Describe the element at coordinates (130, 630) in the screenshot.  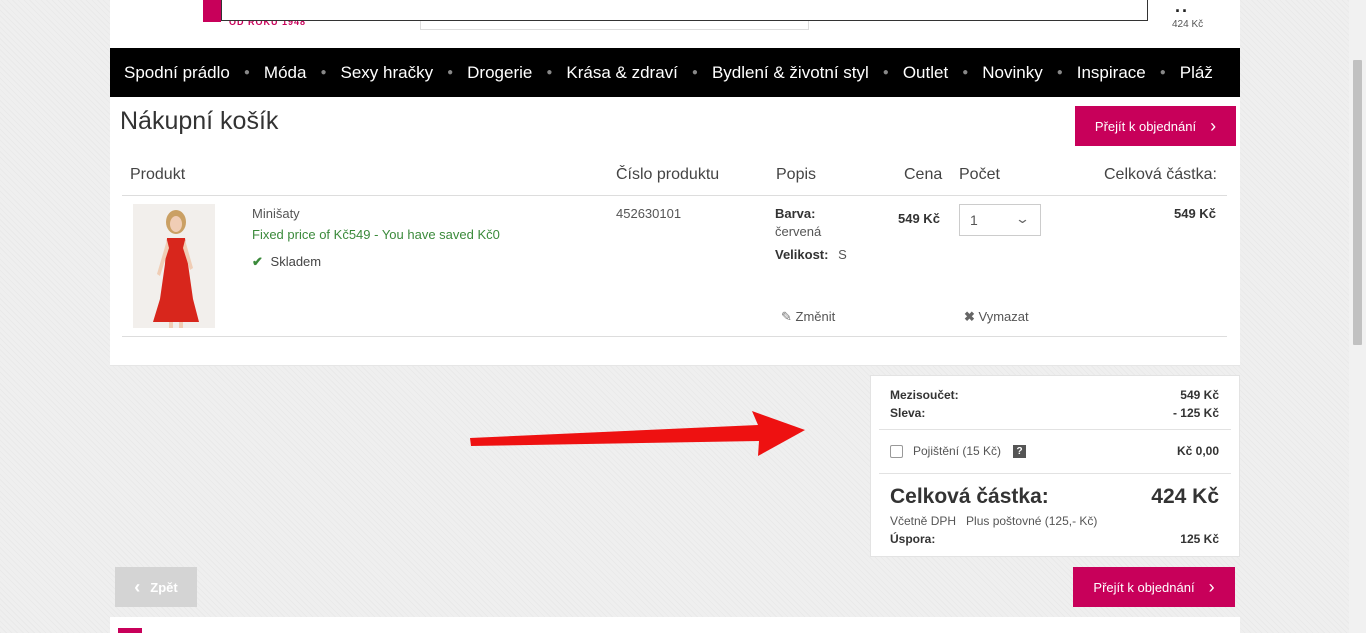
I see `footer-accent` at that location.